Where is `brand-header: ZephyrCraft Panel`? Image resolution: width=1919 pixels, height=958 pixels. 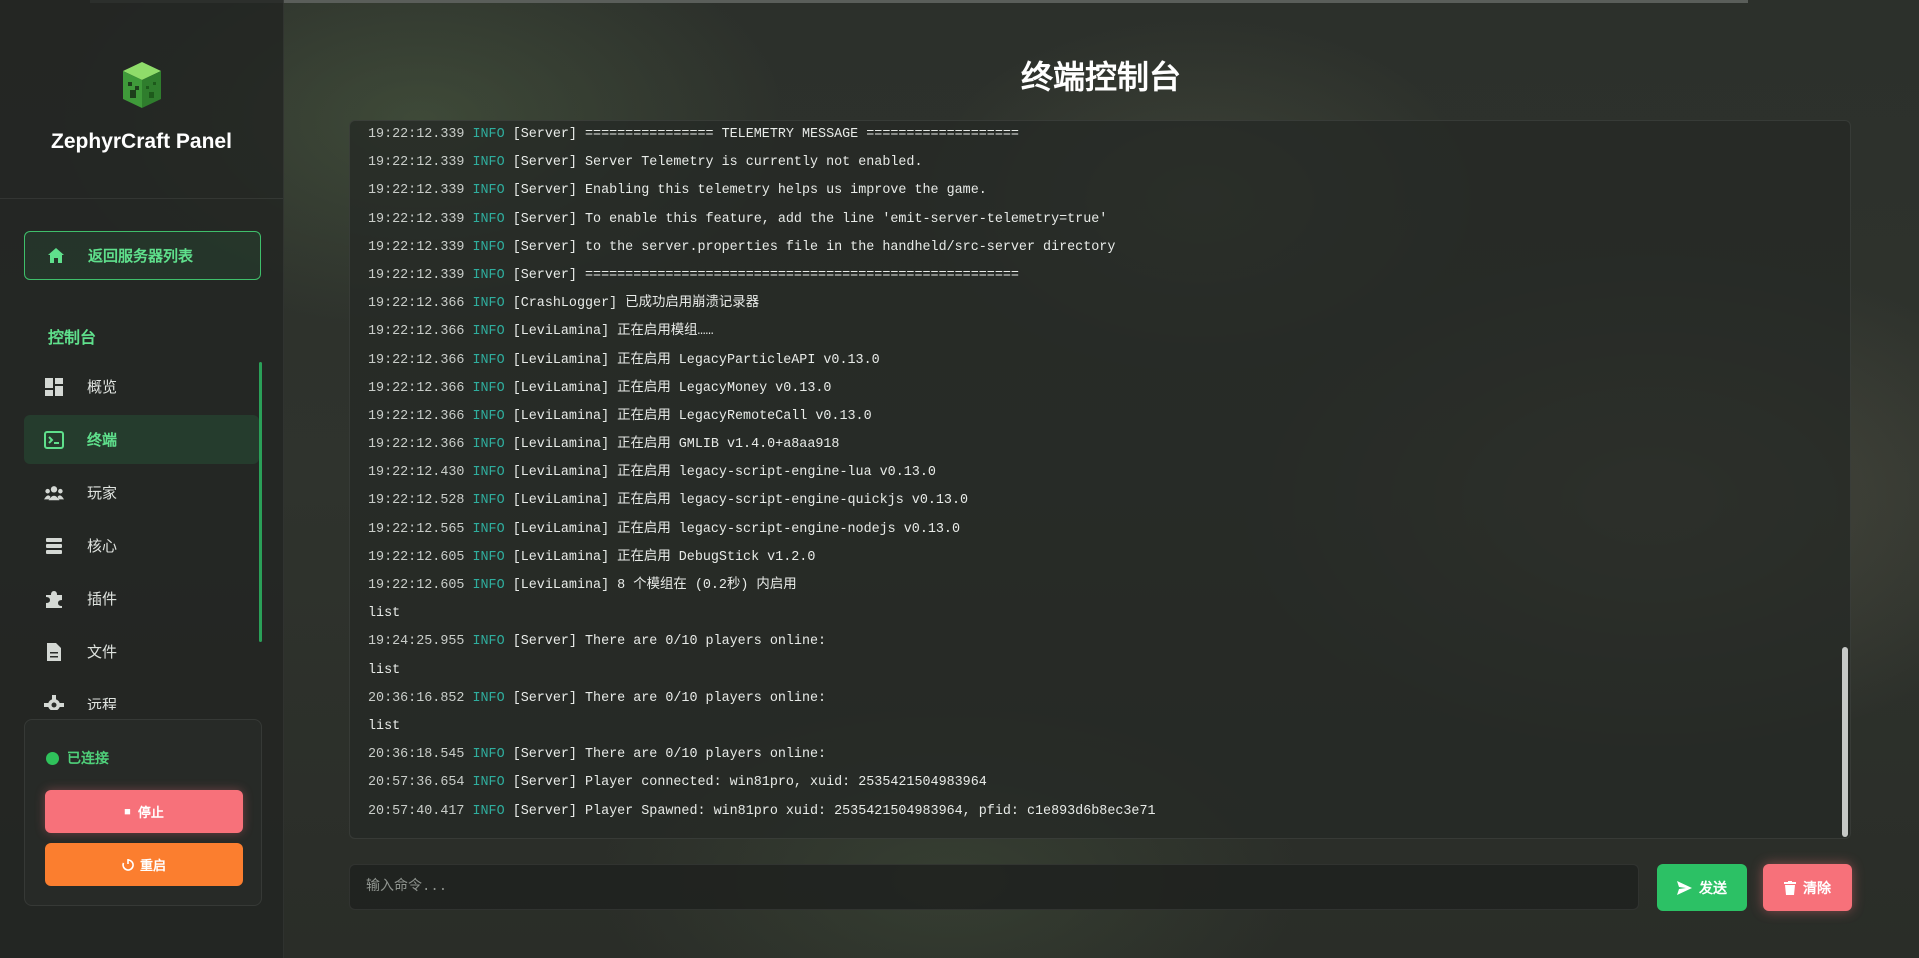 brand-header: ZephyrCraft Panel is located at coordinates (141, 99).